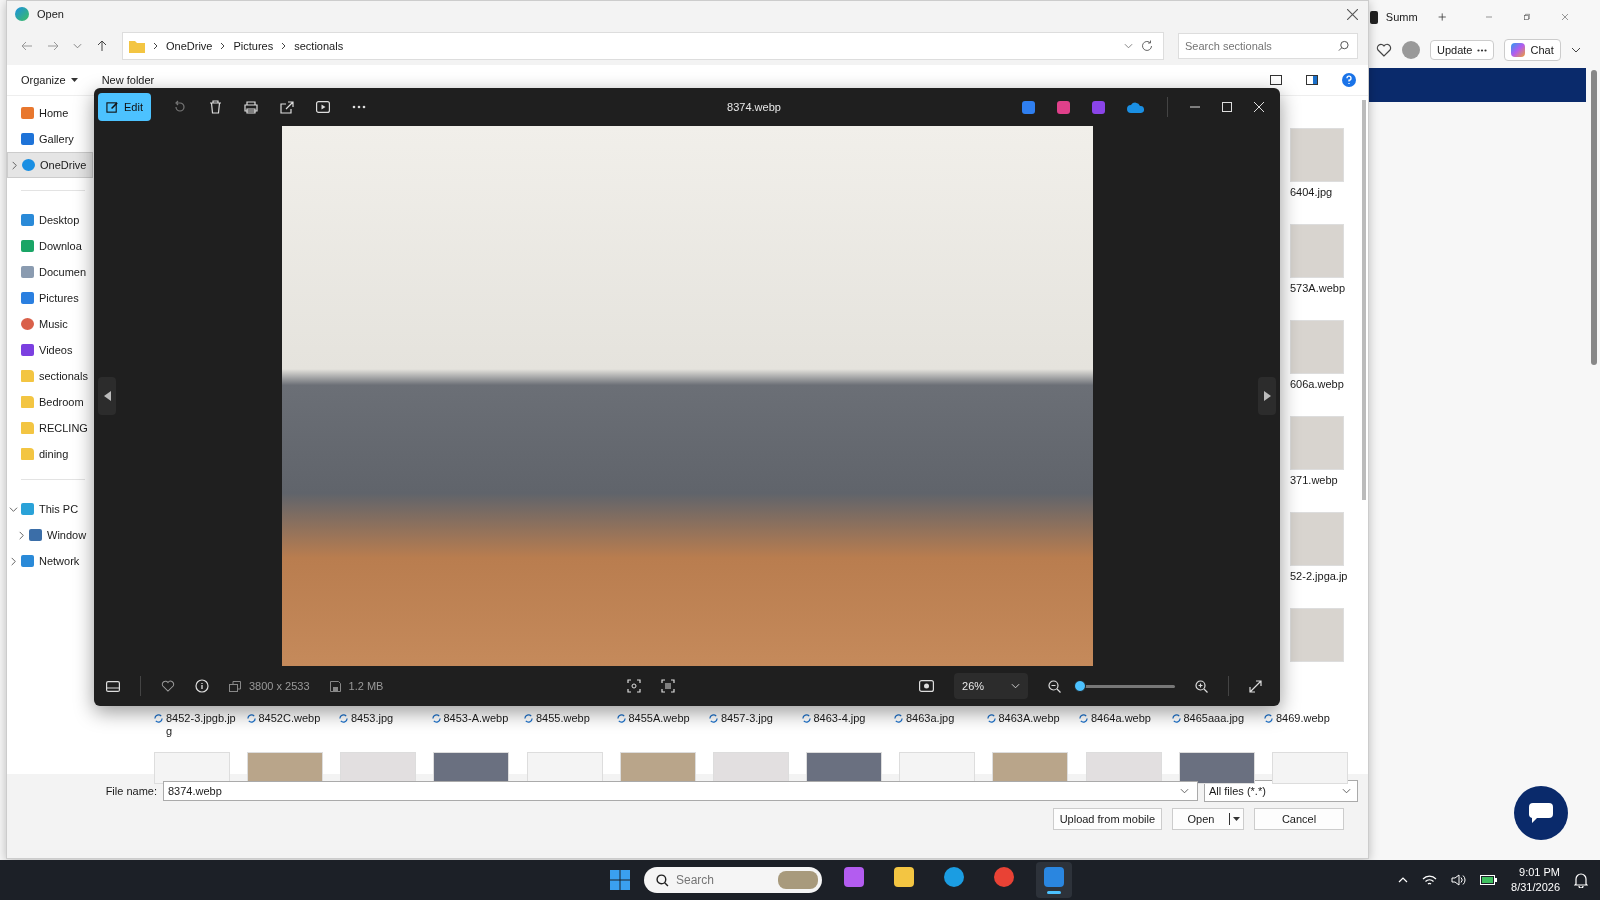  I want to click on chevron-up-icon, so click(1403, 880).